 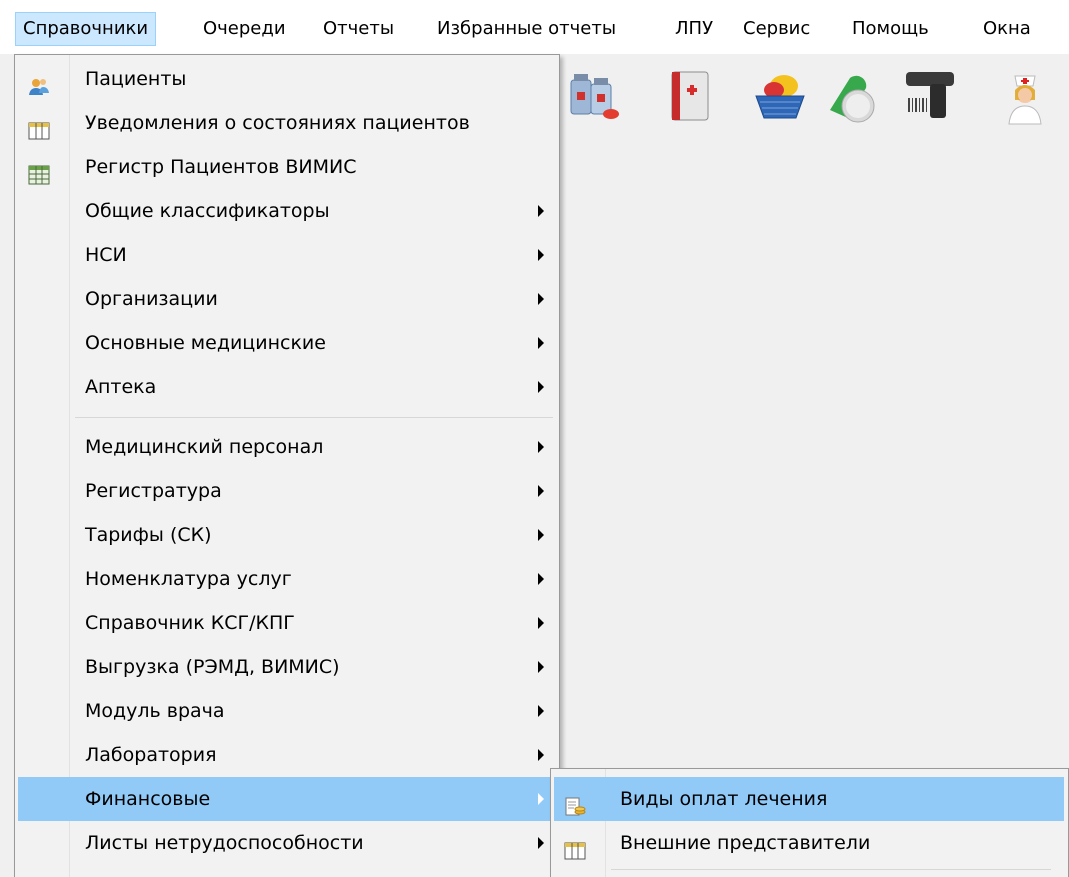 I want to click on menu-pomoshch: Помощь, so click(x=890, y=29).